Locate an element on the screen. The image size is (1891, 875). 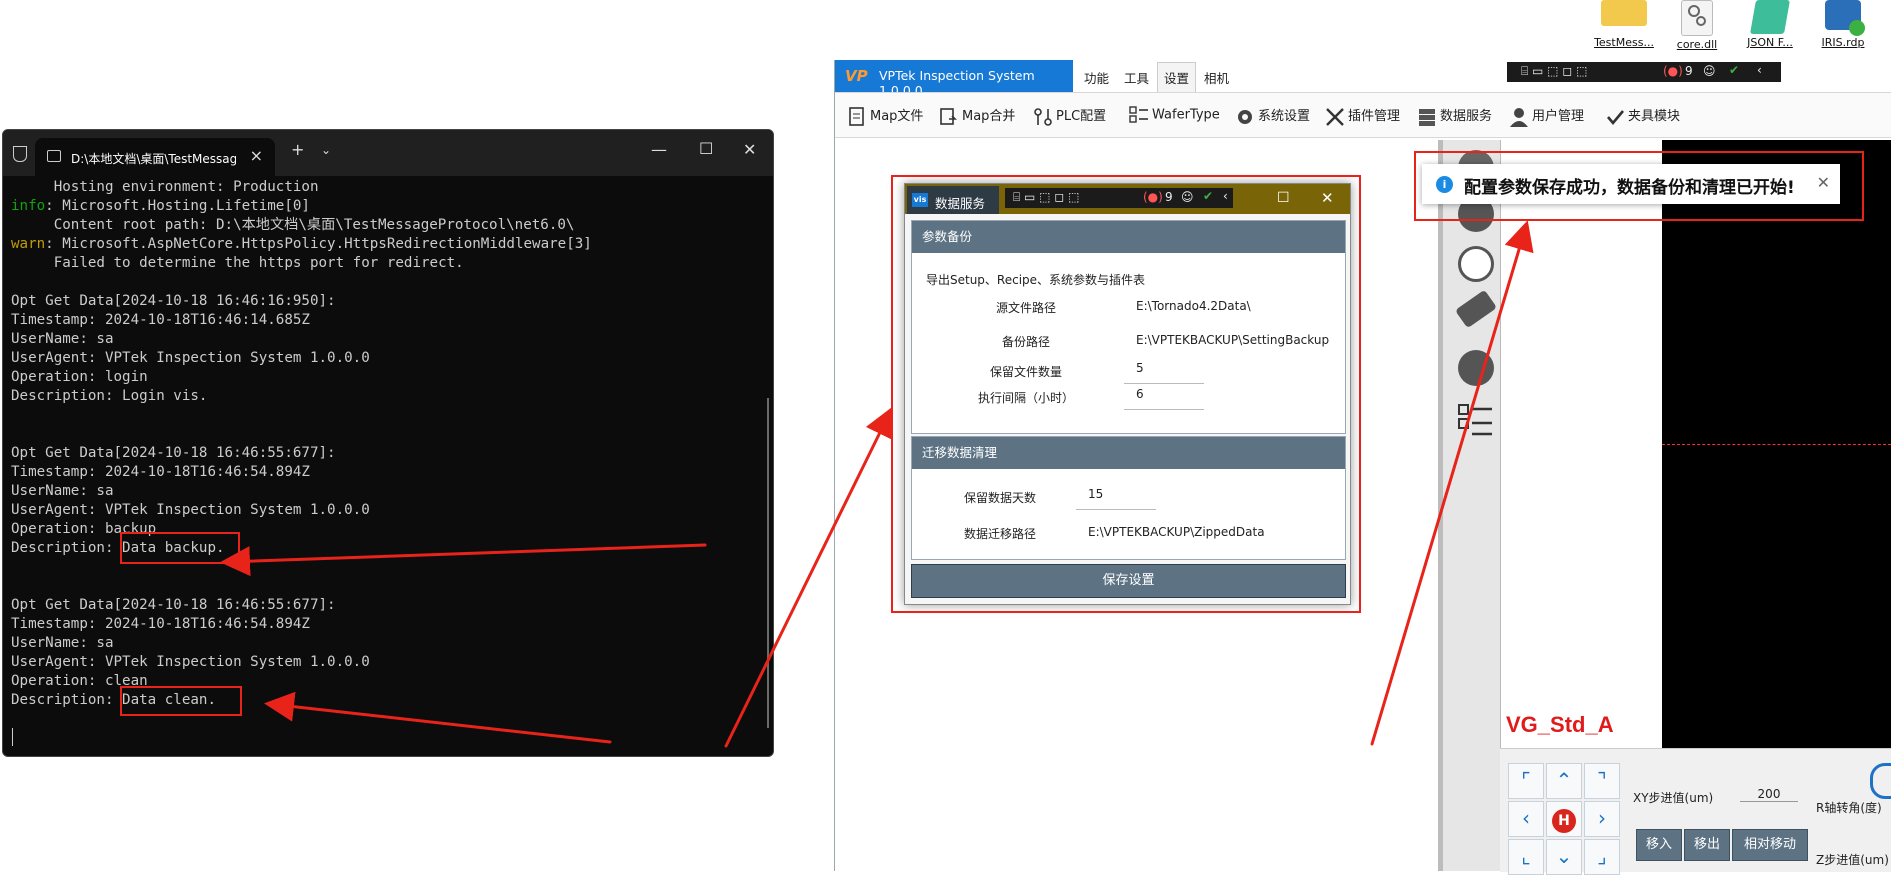
arrow-to-clean-line is located at coordinates (438, 717).